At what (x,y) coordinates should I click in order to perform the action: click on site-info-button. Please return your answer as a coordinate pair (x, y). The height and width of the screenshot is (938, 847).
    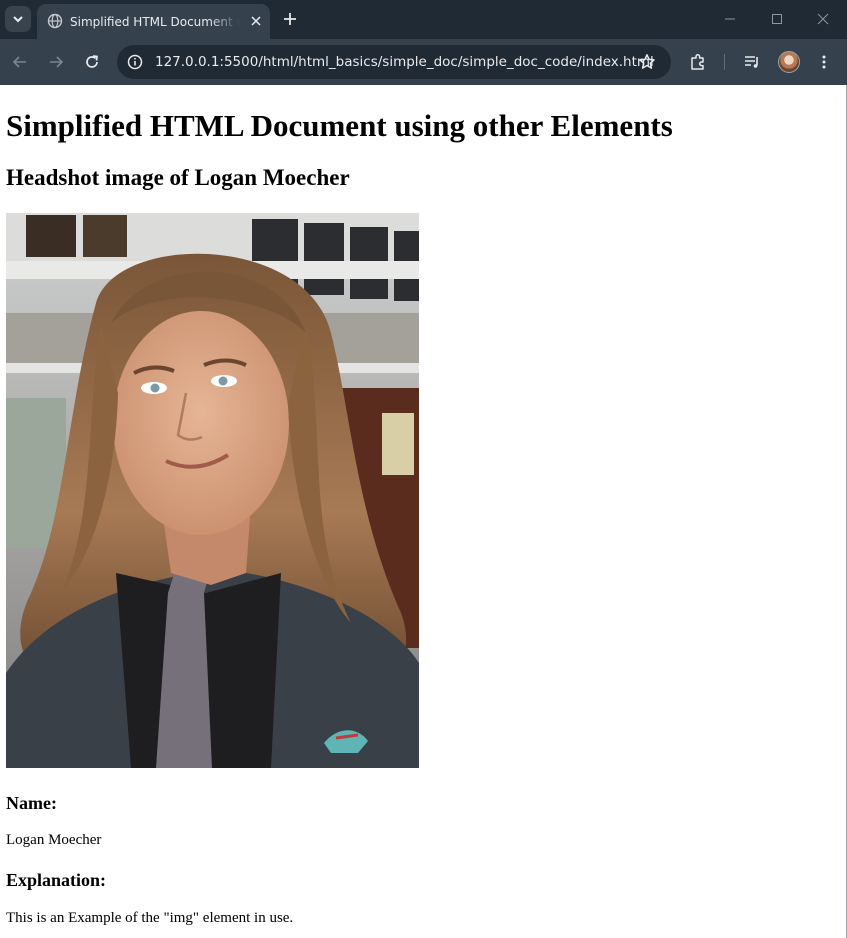
    Looking at the image, I should click on (135, 62).